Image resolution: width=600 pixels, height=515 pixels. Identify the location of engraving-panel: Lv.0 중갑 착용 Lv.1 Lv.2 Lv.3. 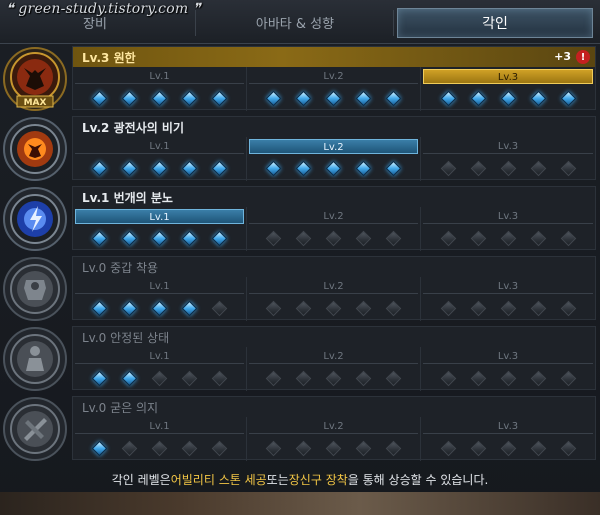
(334, 288).